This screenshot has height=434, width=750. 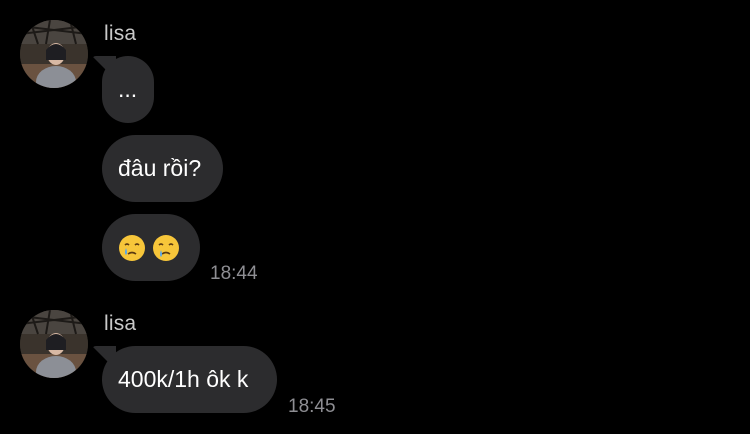 I want to click on message-bubble: 400k/1h ôk k, so click(x=189, y=379).